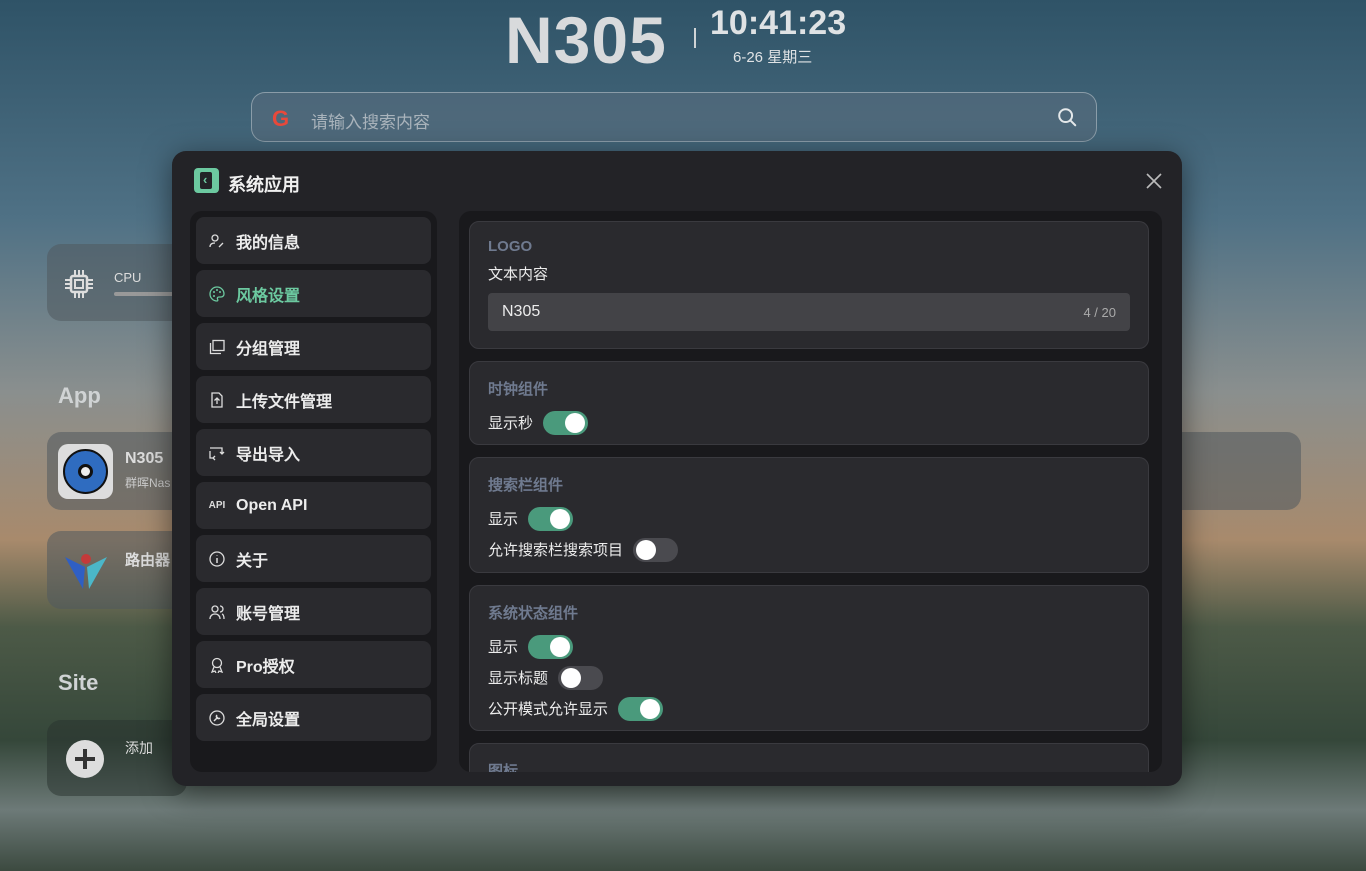 The width and height of the screenshot is (1366, 871). What do you see at coordinates (85, 759) in the screenshot?
I see `plus-icon` at bounding box center [85, 759].